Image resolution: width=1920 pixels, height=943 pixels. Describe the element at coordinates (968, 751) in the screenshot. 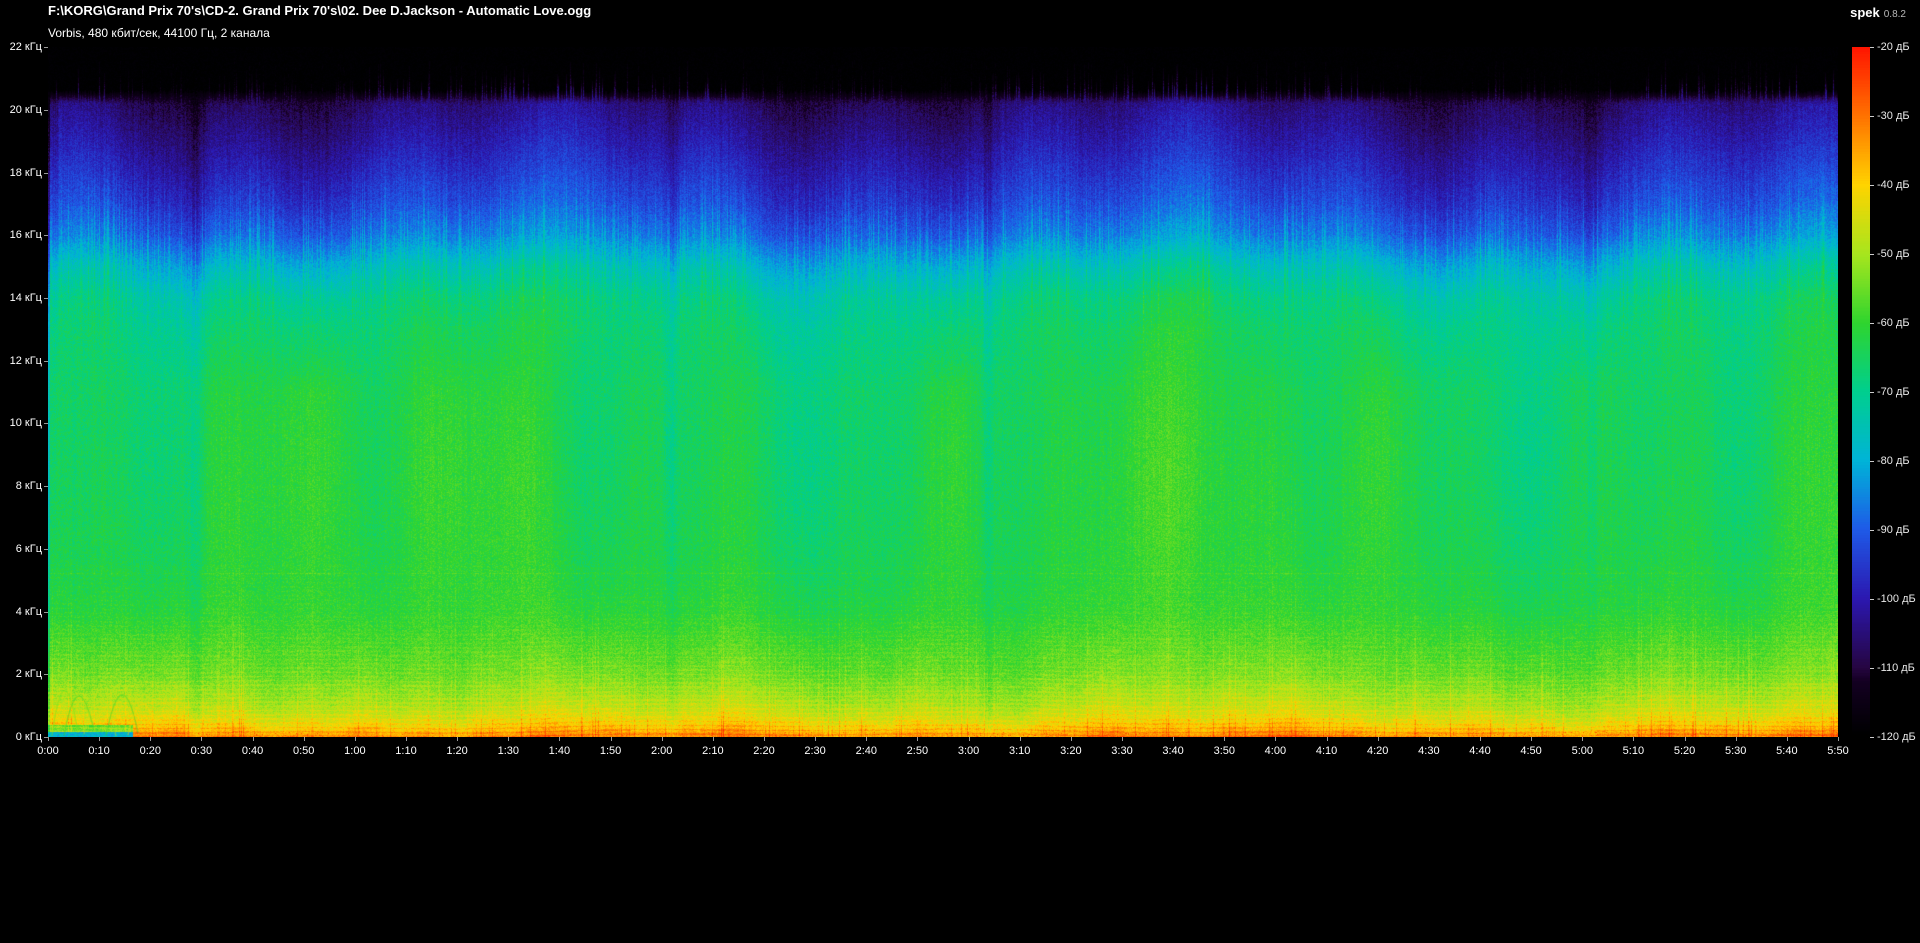

I see `time-axis-label: 3:00` at that location.